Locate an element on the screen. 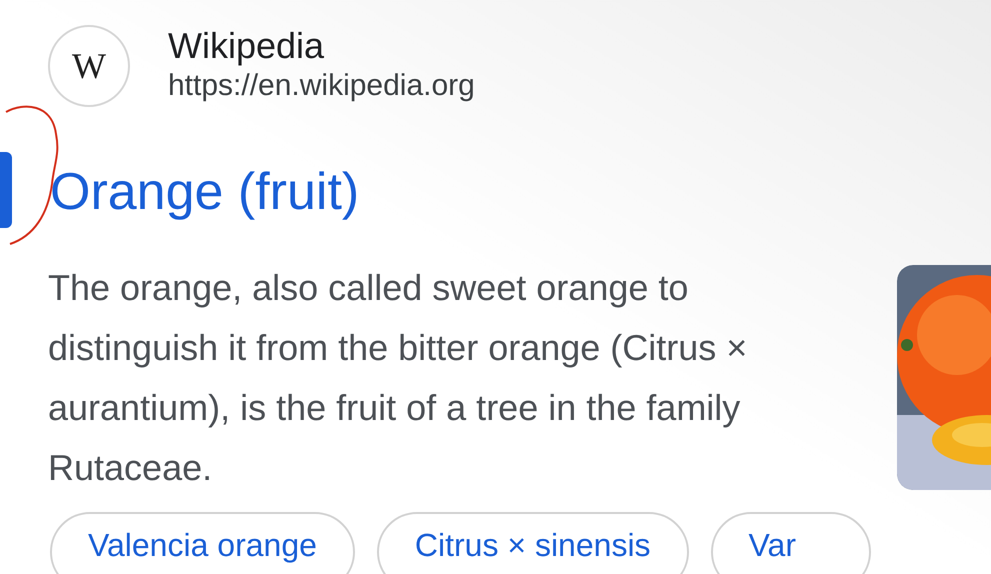 This screenshot has width=991, height=574. site-logo: W is located at coordinates (89, 66).